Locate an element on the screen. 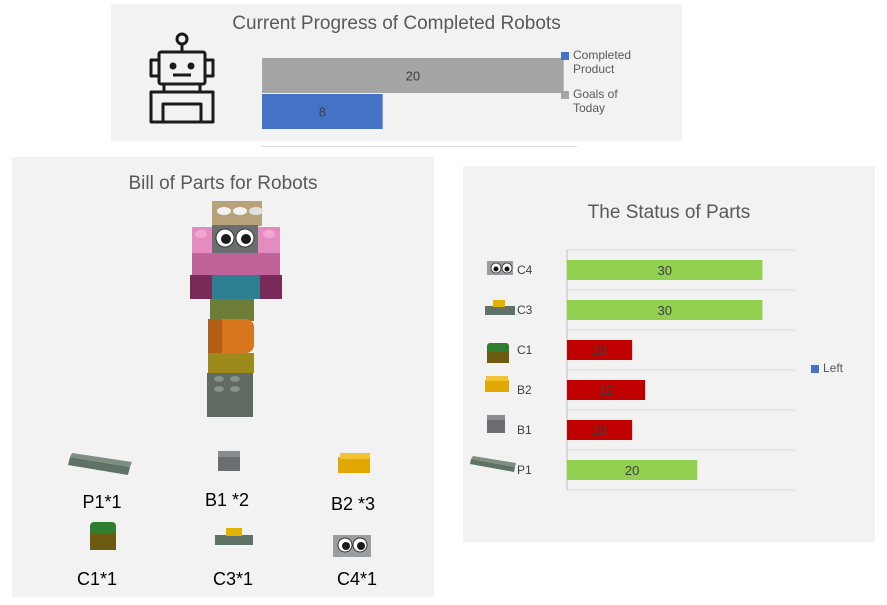 This screenshot has height=605, width=887. part-label-c4: C4*1 is located at coordinates (357, 579).